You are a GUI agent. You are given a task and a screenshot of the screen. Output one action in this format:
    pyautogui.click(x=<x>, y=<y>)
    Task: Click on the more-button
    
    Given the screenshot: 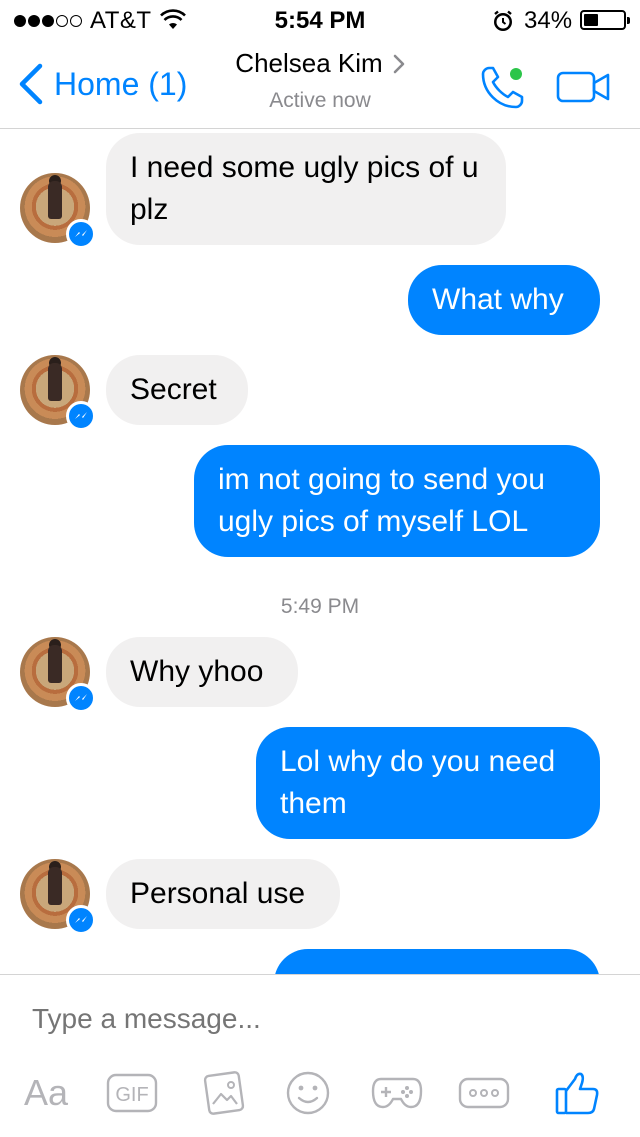 What is the action you would take?
    pyautogui.click(x=484, y=1093)
    